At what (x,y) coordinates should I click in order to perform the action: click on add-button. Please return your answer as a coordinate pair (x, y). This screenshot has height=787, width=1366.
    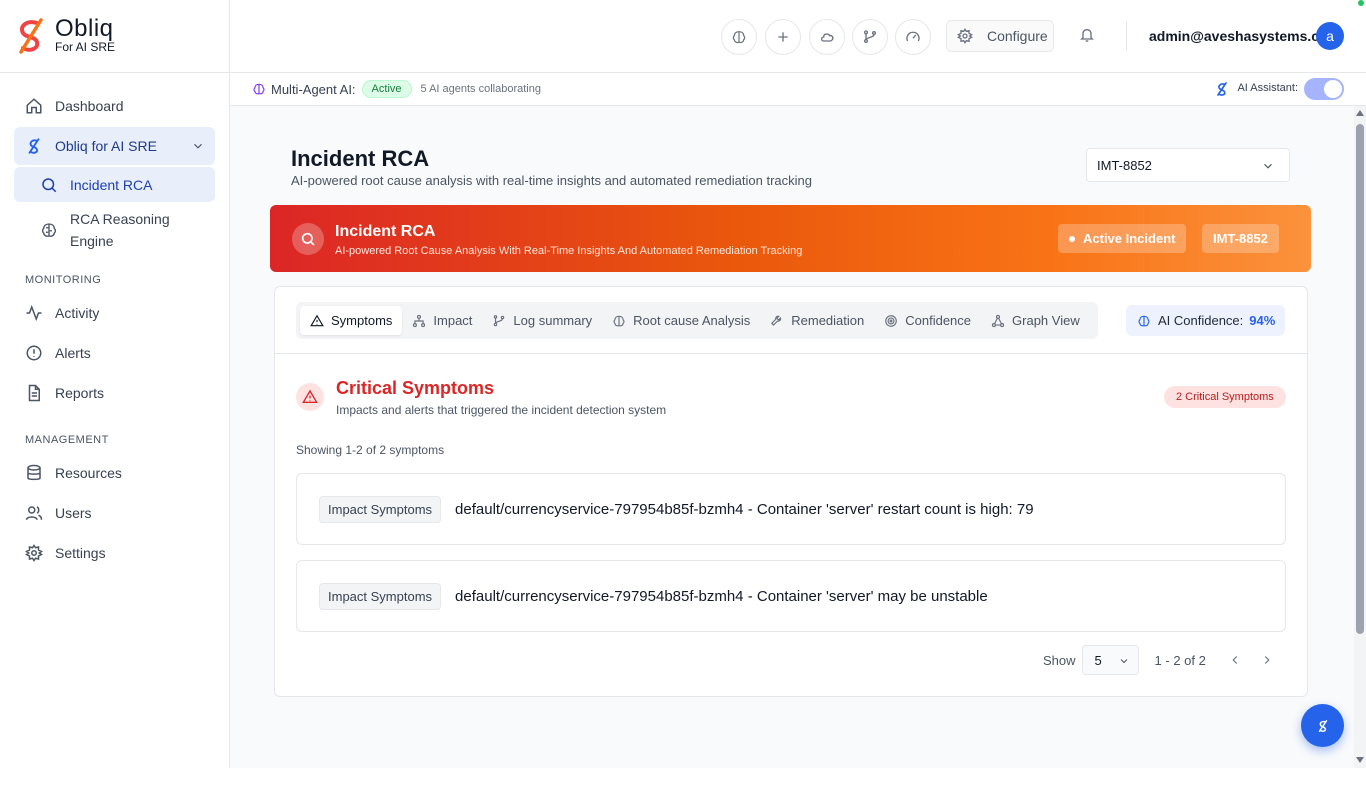
    Looking at the image, I should click on (783, 37).